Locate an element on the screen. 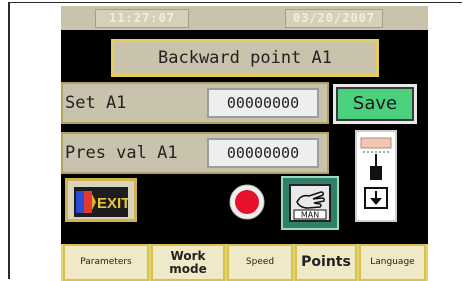 The image size is (464, 281). status-bar: 11:27:07 03/20/2007 is located at coordinates (244, 18).